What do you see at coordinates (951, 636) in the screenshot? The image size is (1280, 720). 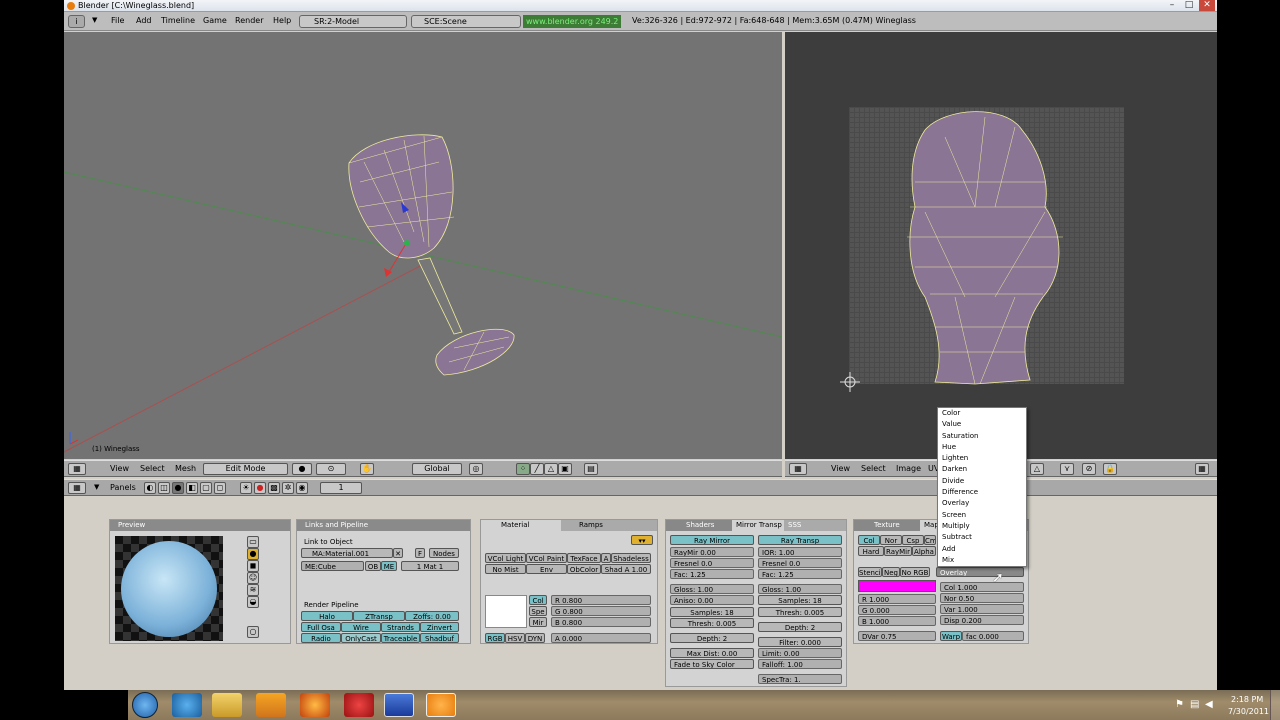 I see `warp-button: Warp` at bounding box center [951, 636].